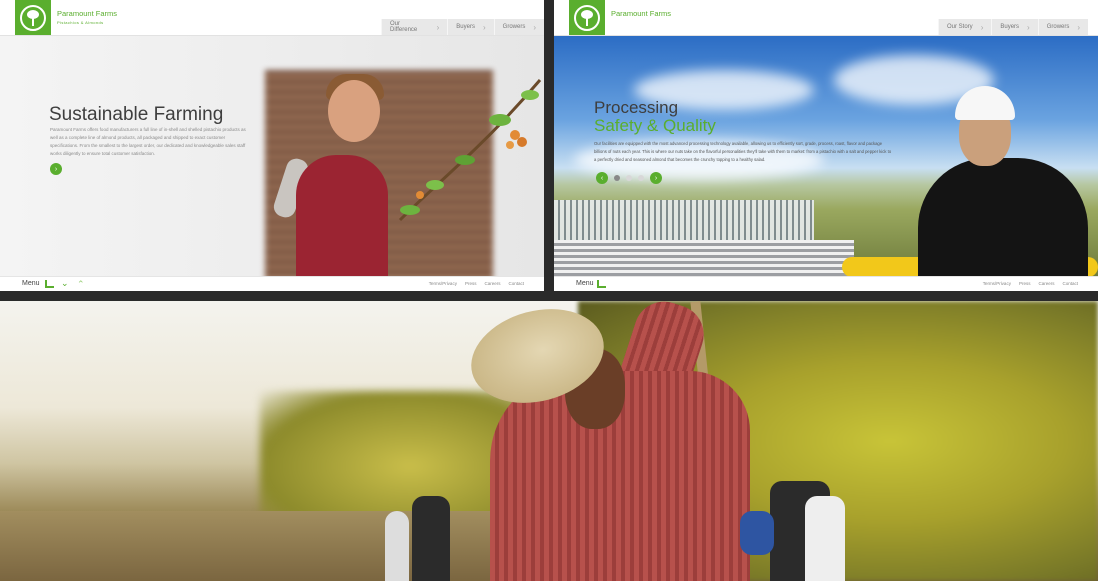 The width and height of the screenshot is (1098, 581). What do you see at coordinates (354, 111) in the screenshot?
I see `boy-head` at bounding box center [354, 111].